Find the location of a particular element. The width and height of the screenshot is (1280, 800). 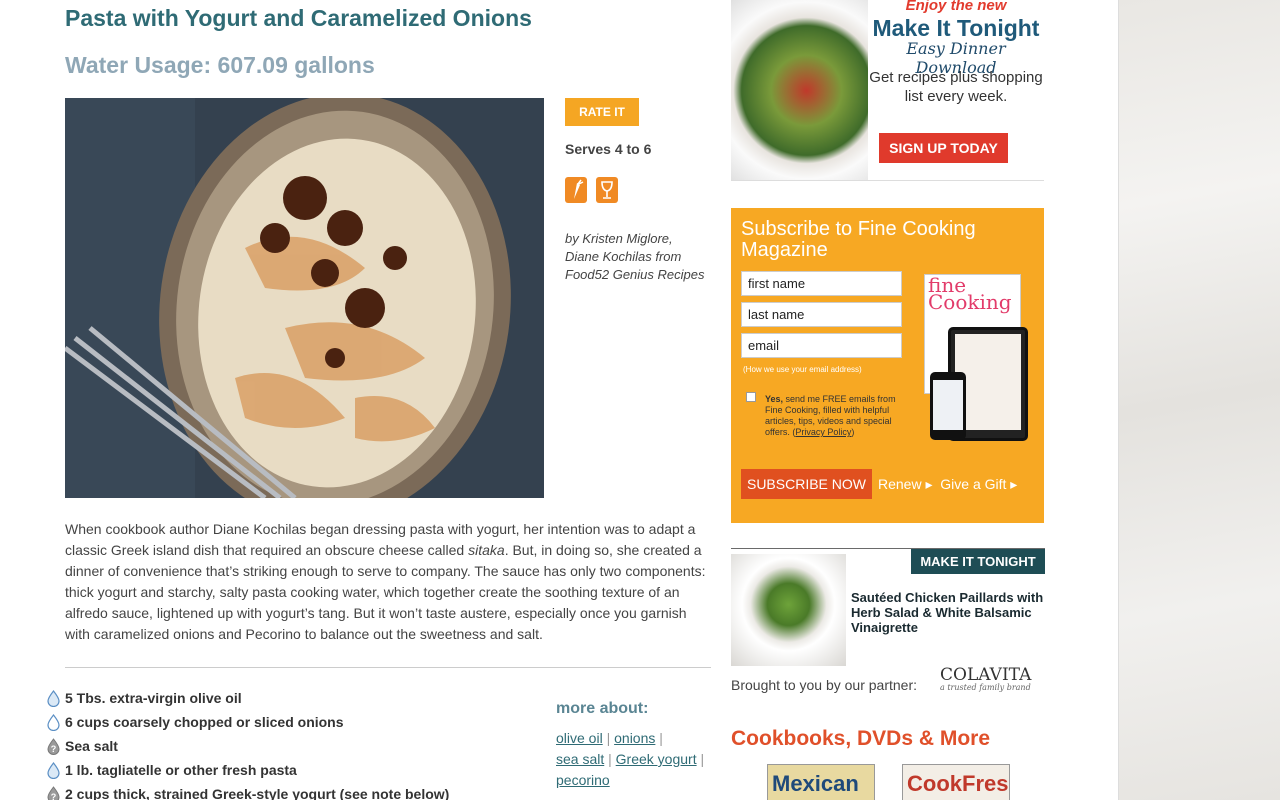

privacy-policy-link: Privacy Policy is located at coordinates (823, 432).